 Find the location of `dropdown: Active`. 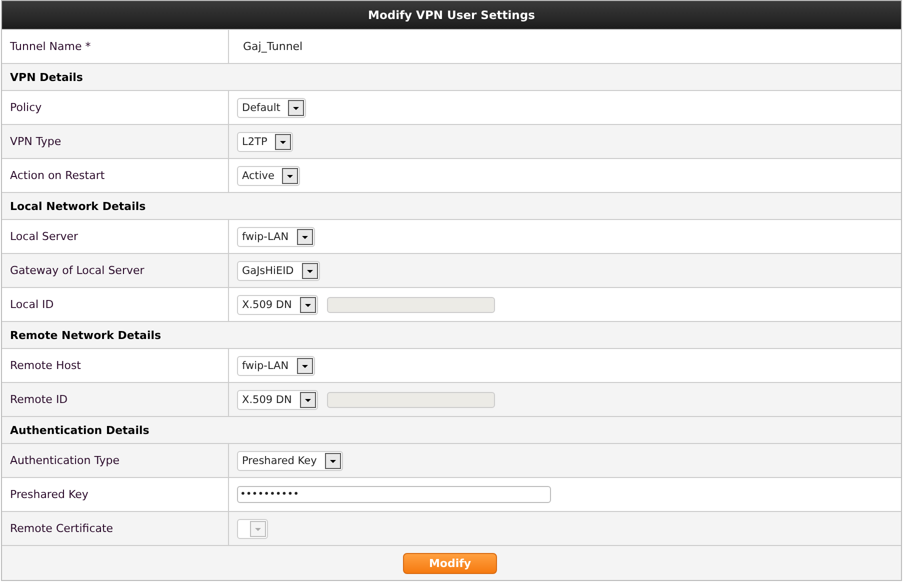

dropdown: Active is located at coordinates (268, 176).